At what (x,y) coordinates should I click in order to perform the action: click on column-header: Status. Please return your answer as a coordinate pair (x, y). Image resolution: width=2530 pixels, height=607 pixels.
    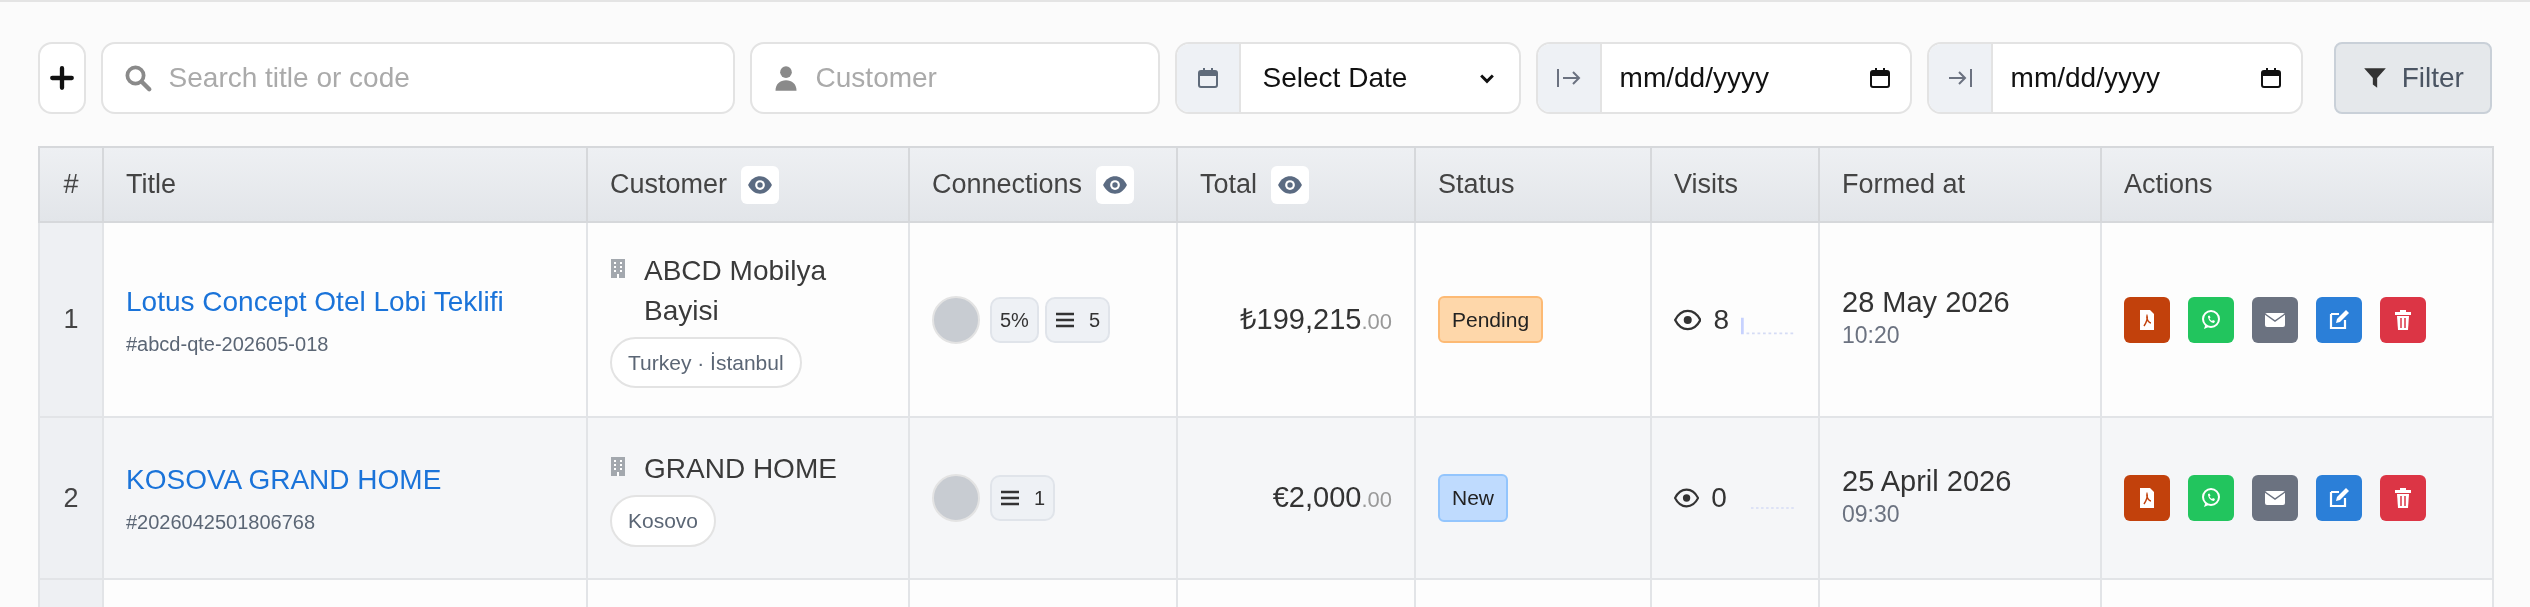
    Looking at the image, I should click on (1476, 185).